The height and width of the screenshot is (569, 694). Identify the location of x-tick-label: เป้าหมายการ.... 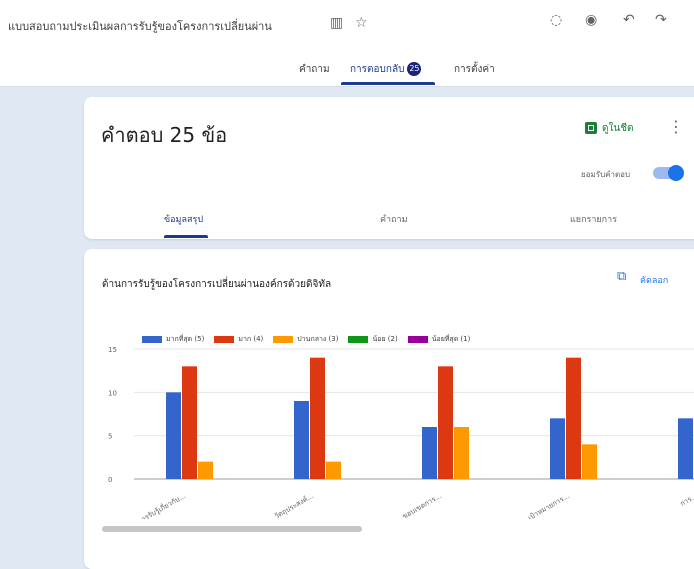
(549, 505).